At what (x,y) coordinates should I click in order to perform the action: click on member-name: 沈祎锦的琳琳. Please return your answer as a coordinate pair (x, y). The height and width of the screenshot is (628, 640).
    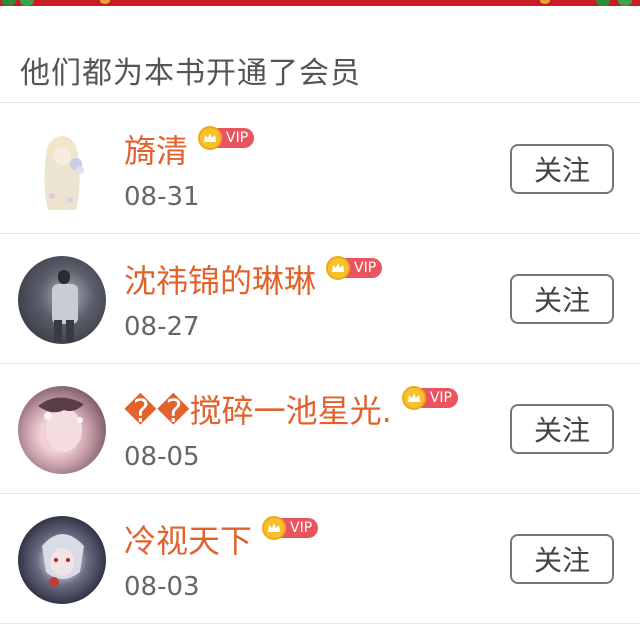
    Looking at the image, I should click on (220, 281).